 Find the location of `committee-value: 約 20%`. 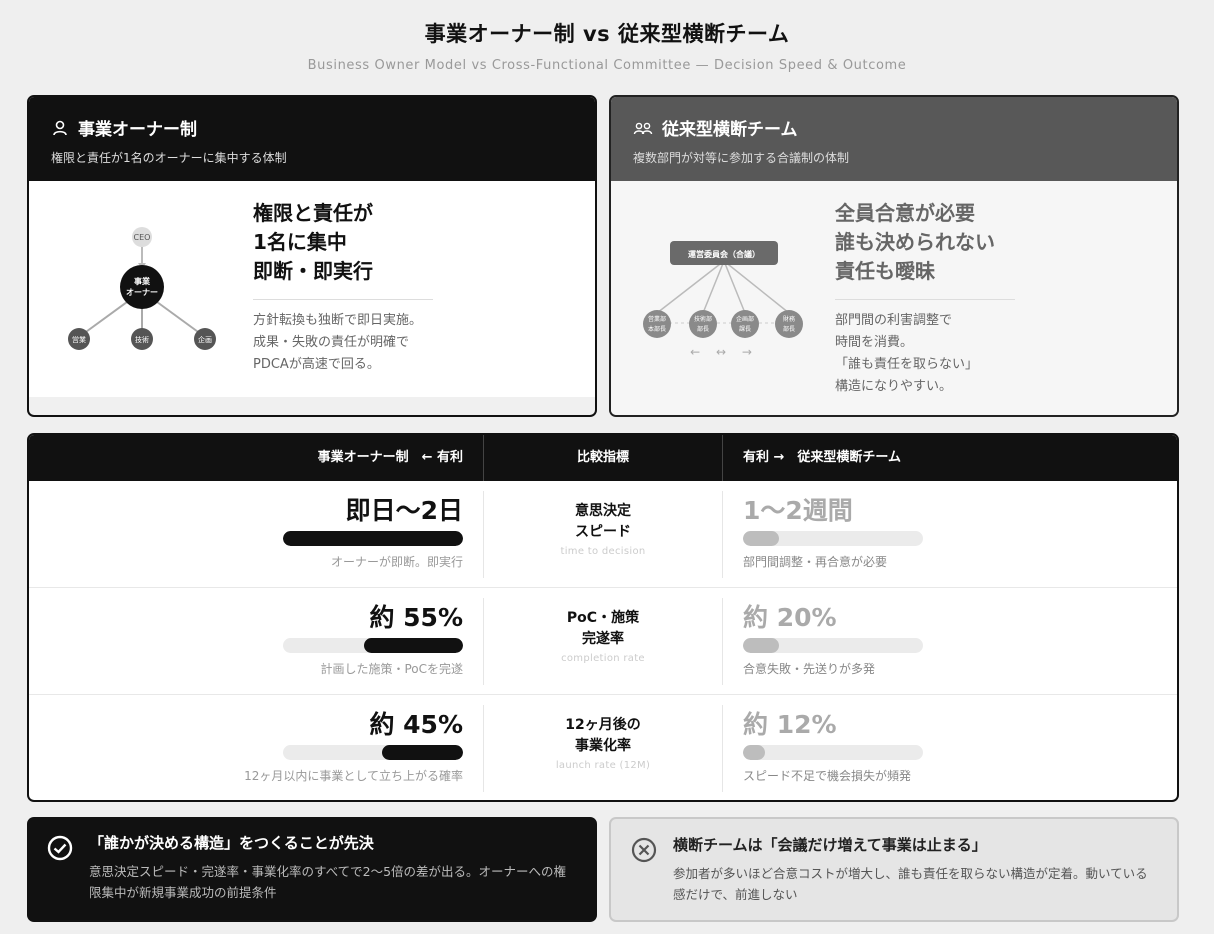

committee-value: 約 20% is located at coordinates (790, 617).